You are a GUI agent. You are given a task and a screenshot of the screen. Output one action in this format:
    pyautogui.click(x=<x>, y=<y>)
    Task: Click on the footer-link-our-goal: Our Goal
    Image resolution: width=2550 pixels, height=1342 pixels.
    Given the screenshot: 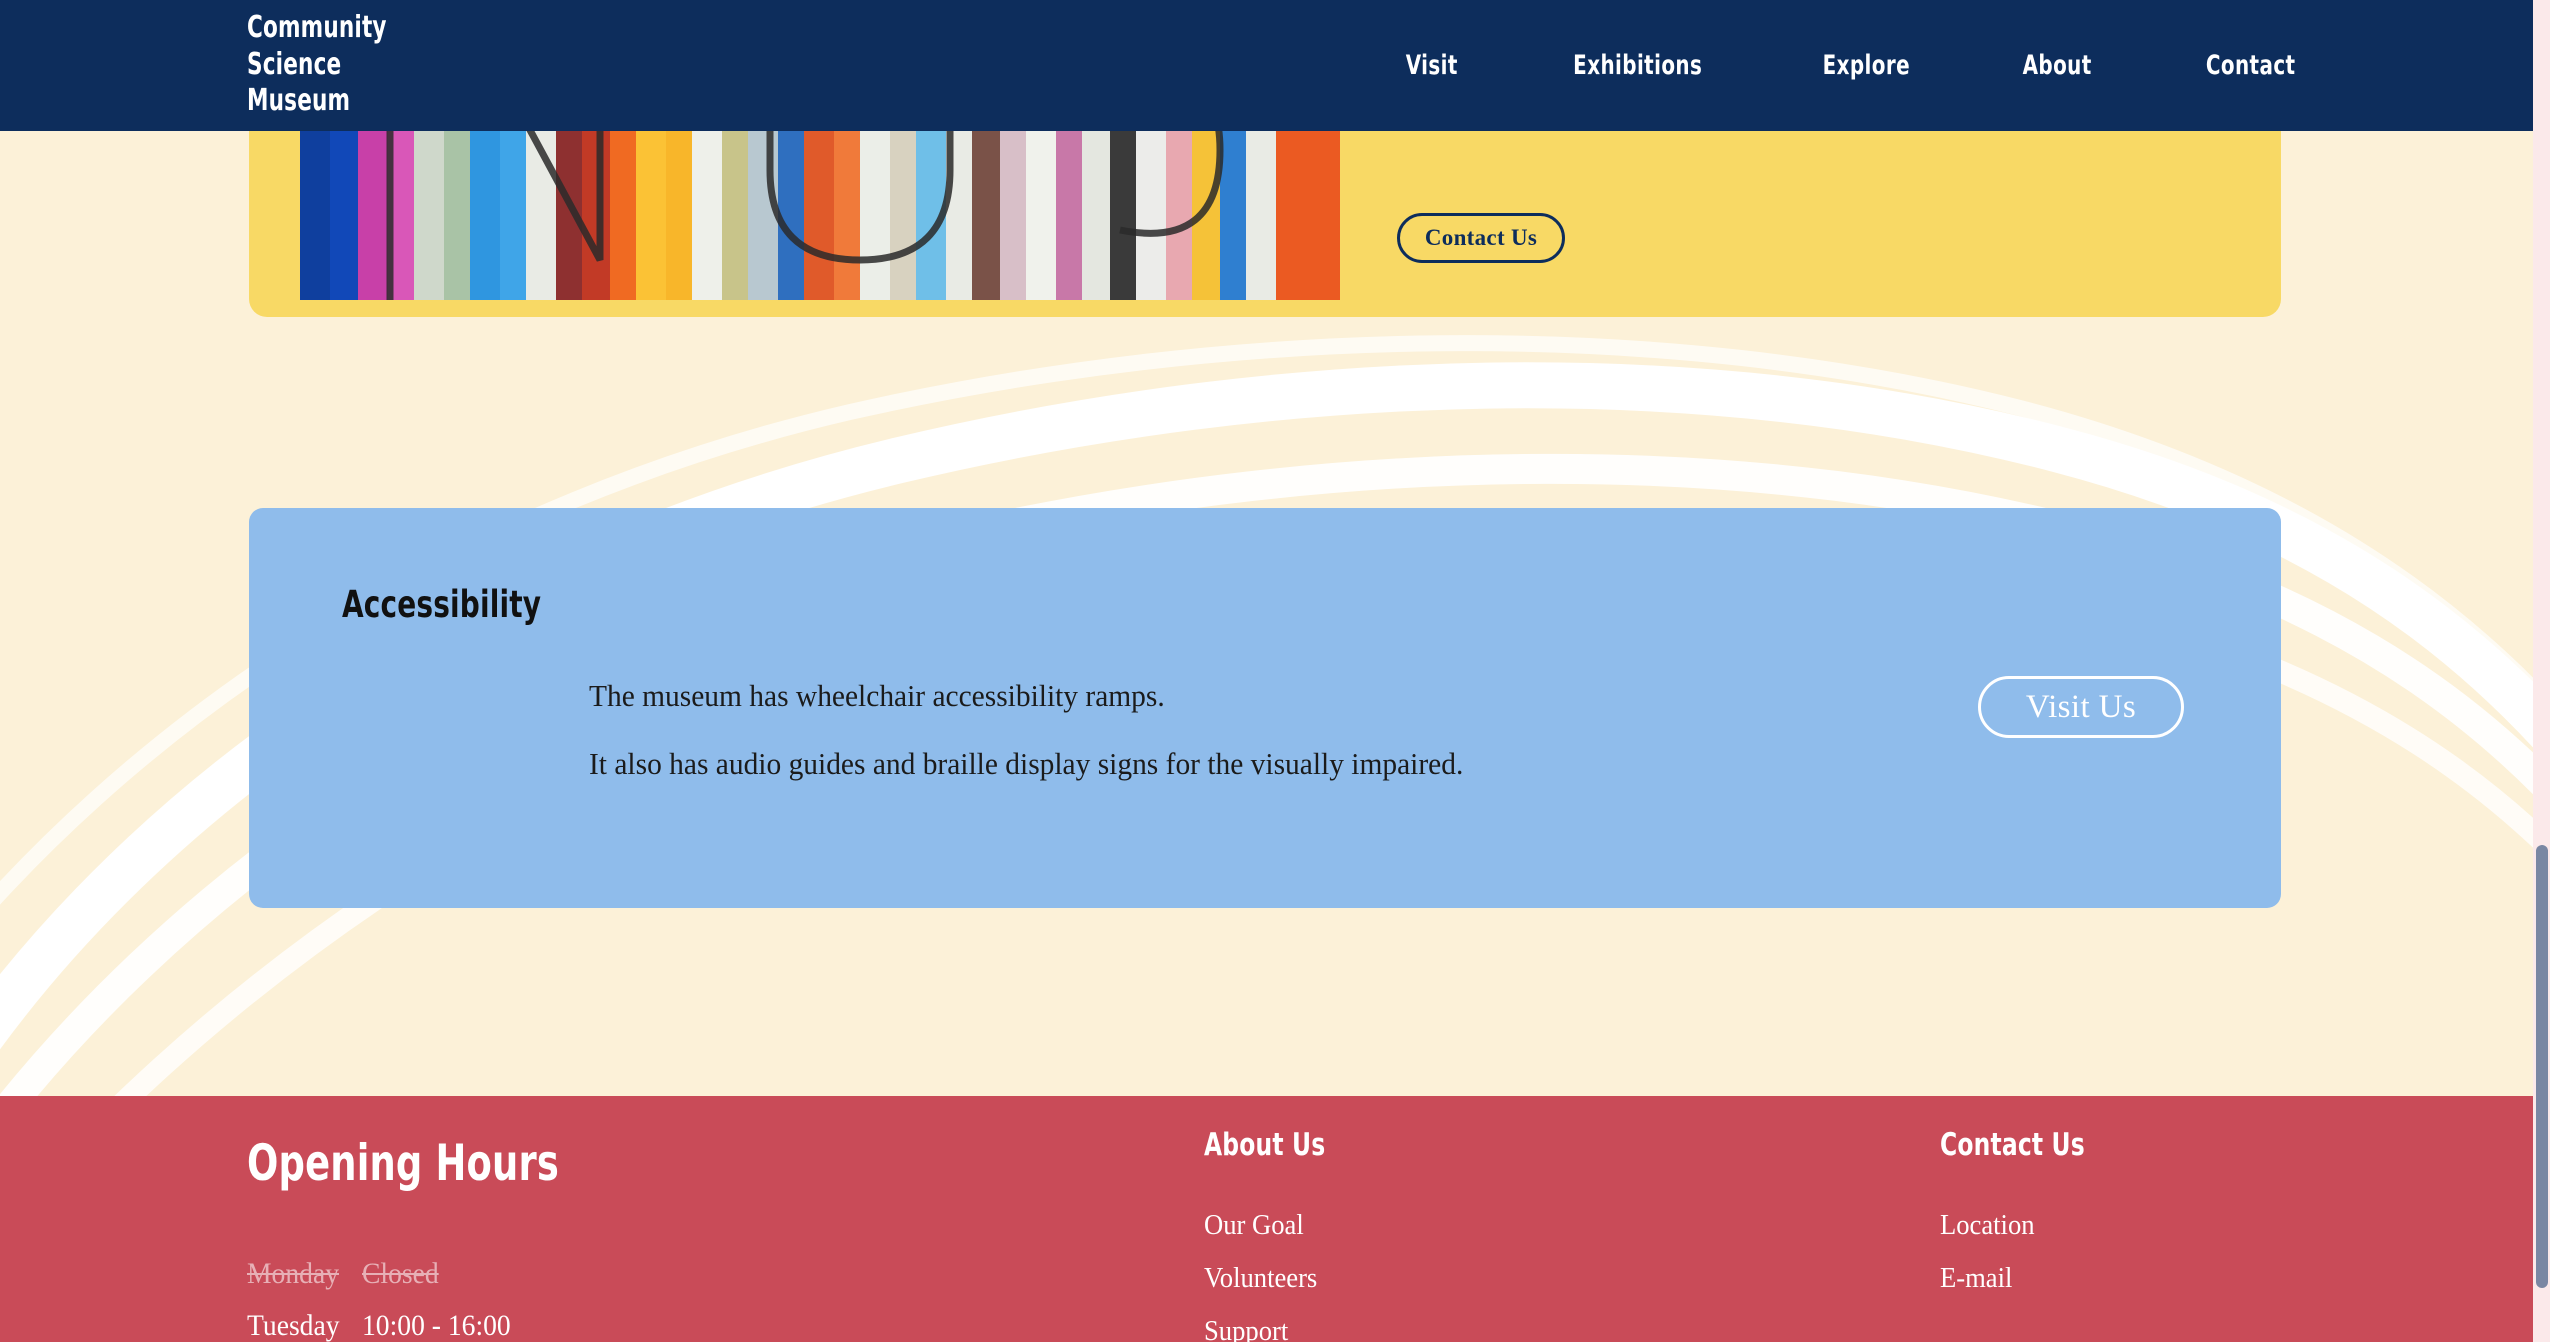 What is the action you would take?
    pyautogui.click(x=1254, y=1225)
    